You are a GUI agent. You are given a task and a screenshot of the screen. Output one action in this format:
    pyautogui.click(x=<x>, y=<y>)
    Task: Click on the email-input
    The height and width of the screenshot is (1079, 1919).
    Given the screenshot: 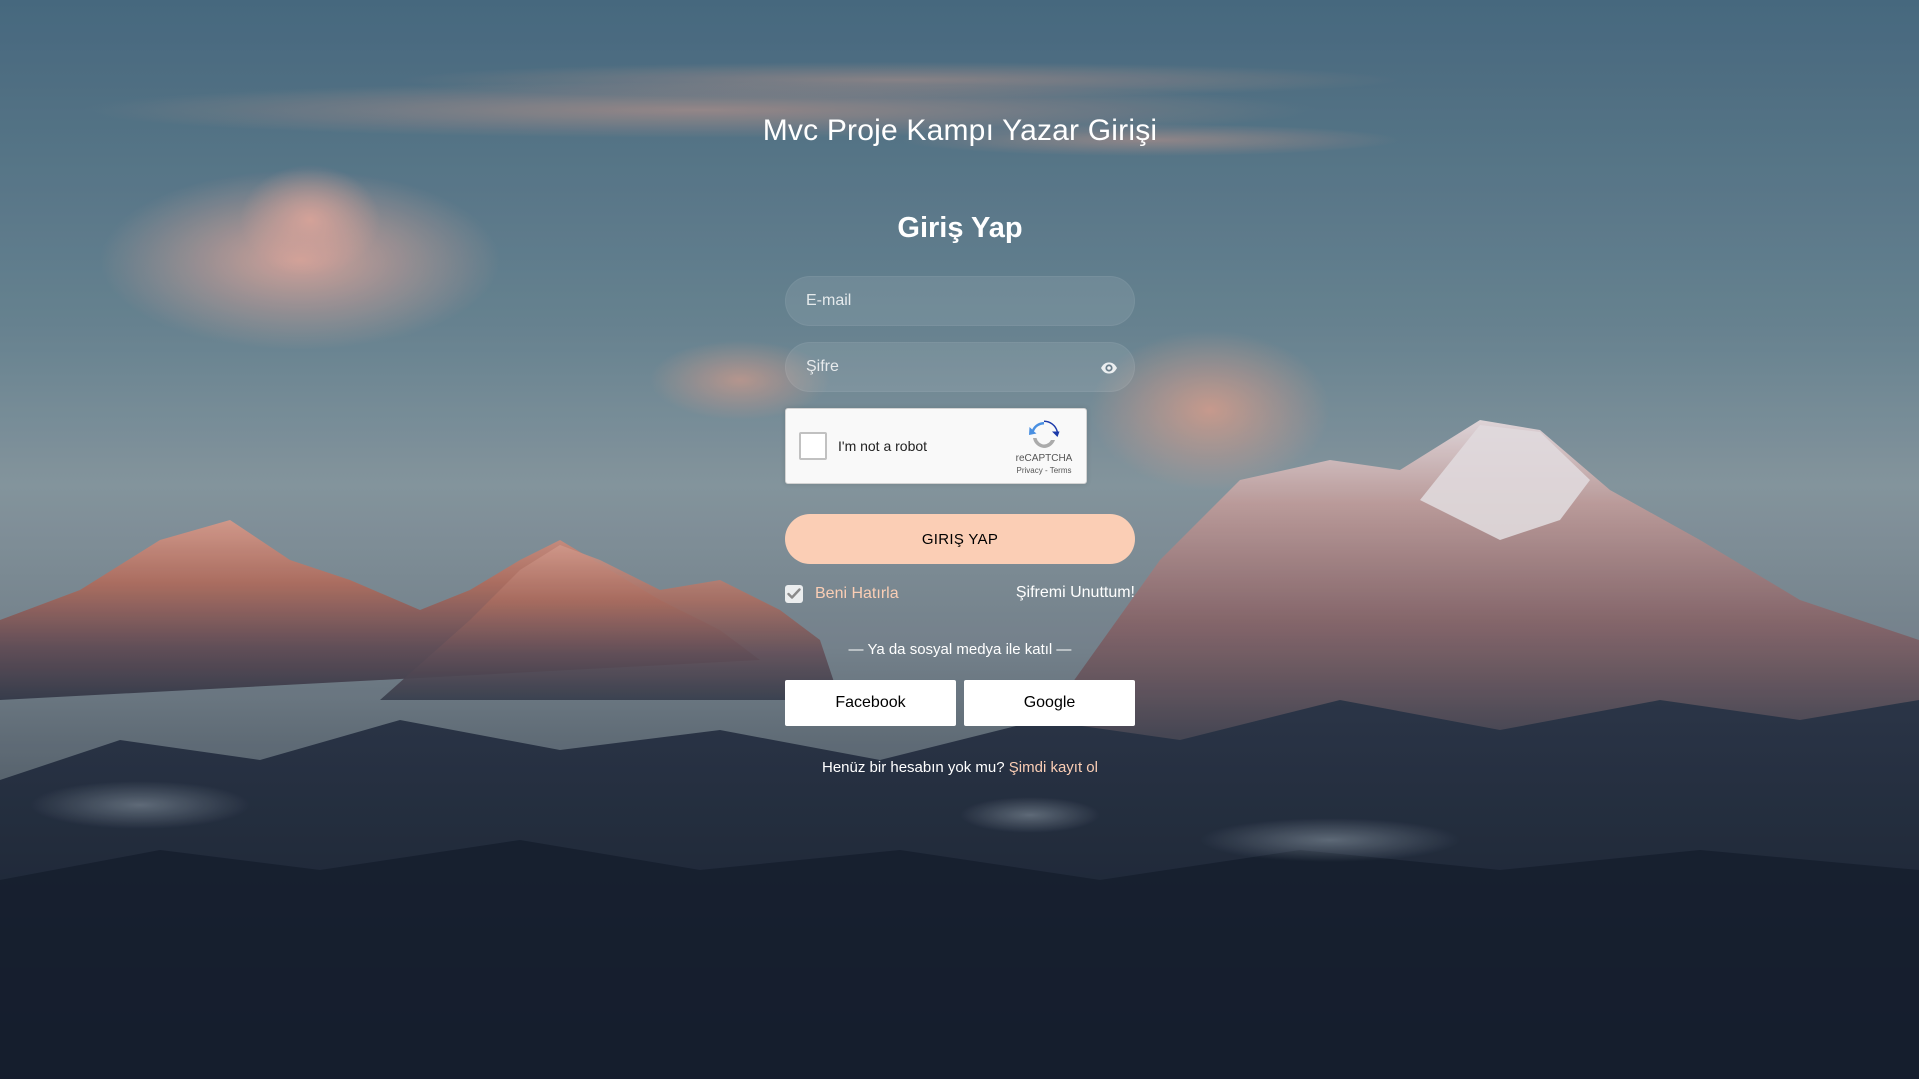 What is the action you would take?
    pyautogui.click(x=960, y=301)
    